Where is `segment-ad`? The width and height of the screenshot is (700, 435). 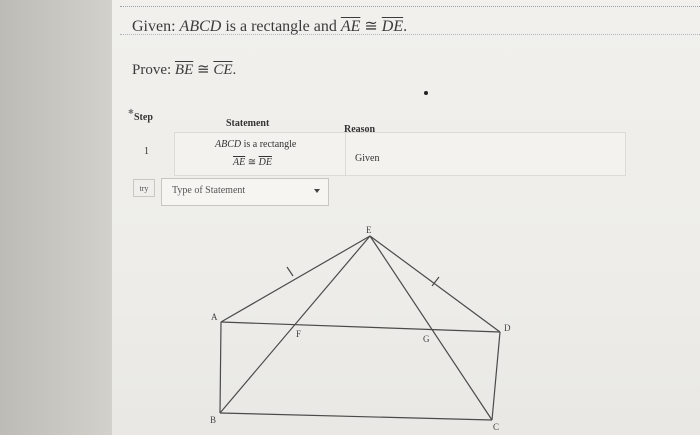
segment-ad is located at coordinates (360, 327).